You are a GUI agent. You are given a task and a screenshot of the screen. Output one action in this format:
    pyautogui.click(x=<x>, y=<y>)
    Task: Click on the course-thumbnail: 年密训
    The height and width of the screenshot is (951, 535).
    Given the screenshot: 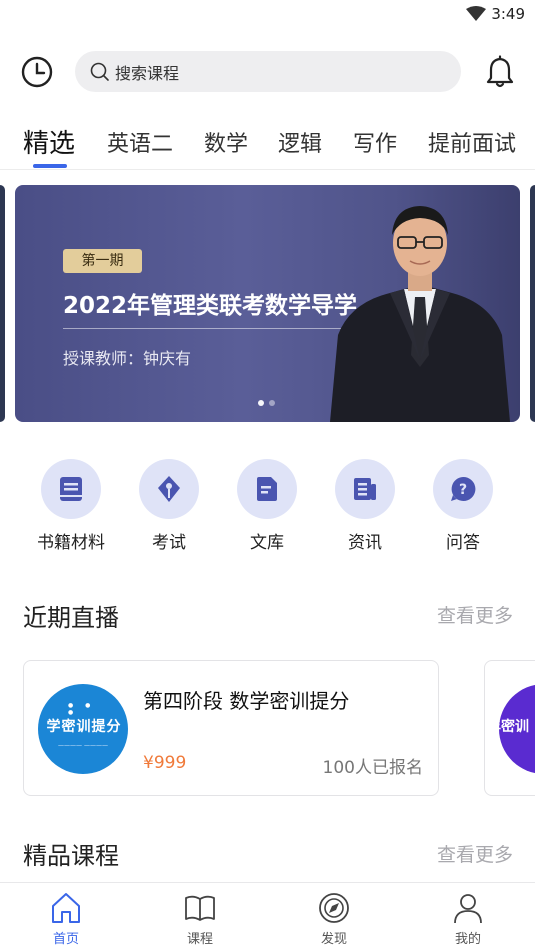 What is the action you would take?
    pyautogui.click(x=517, y=729)
    